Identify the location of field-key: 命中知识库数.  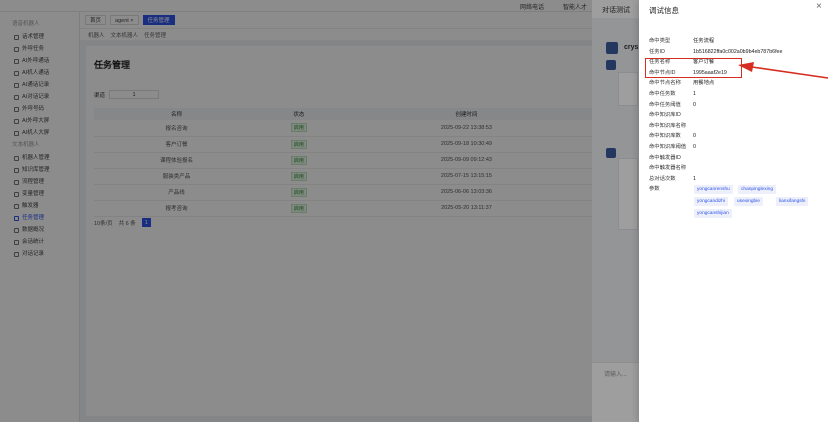
(665, 136).